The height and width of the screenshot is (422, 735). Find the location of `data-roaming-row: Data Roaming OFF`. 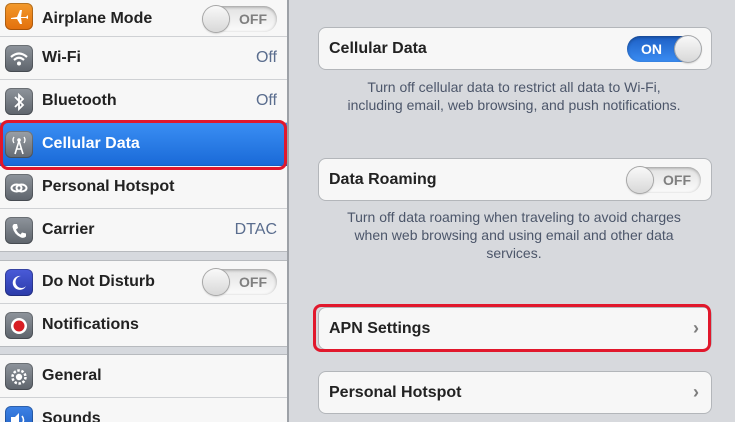

data-roaming-row: Data Roaming OFF is located at coordinates (515, 179).